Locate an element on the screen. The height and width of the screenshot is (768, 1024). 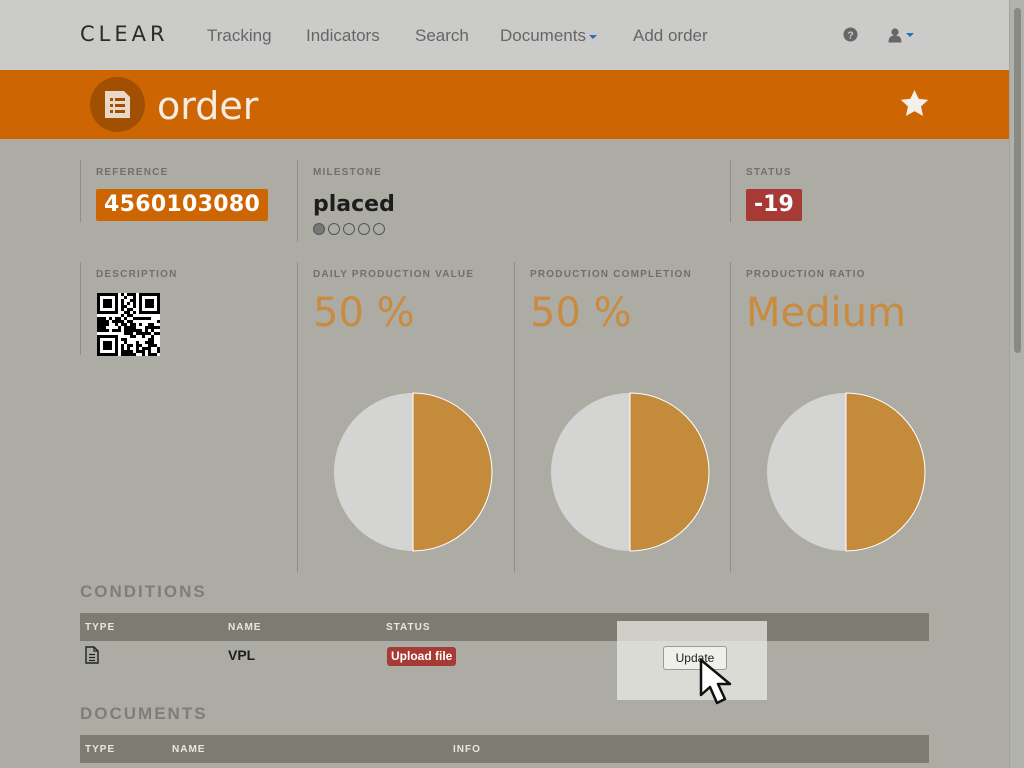
production-ratio-value: Medium is located at coordinates (826, 313).